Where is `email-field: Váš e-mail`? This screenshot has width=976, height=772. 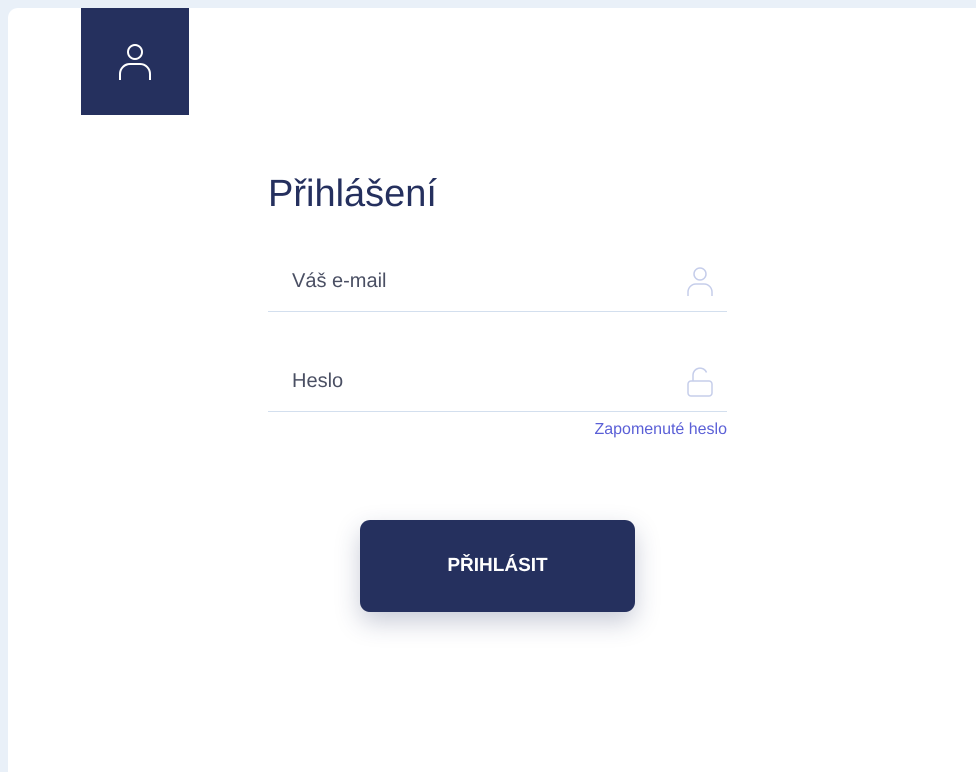 email-field: Váš e-mail is located at coordinates (497, 282).